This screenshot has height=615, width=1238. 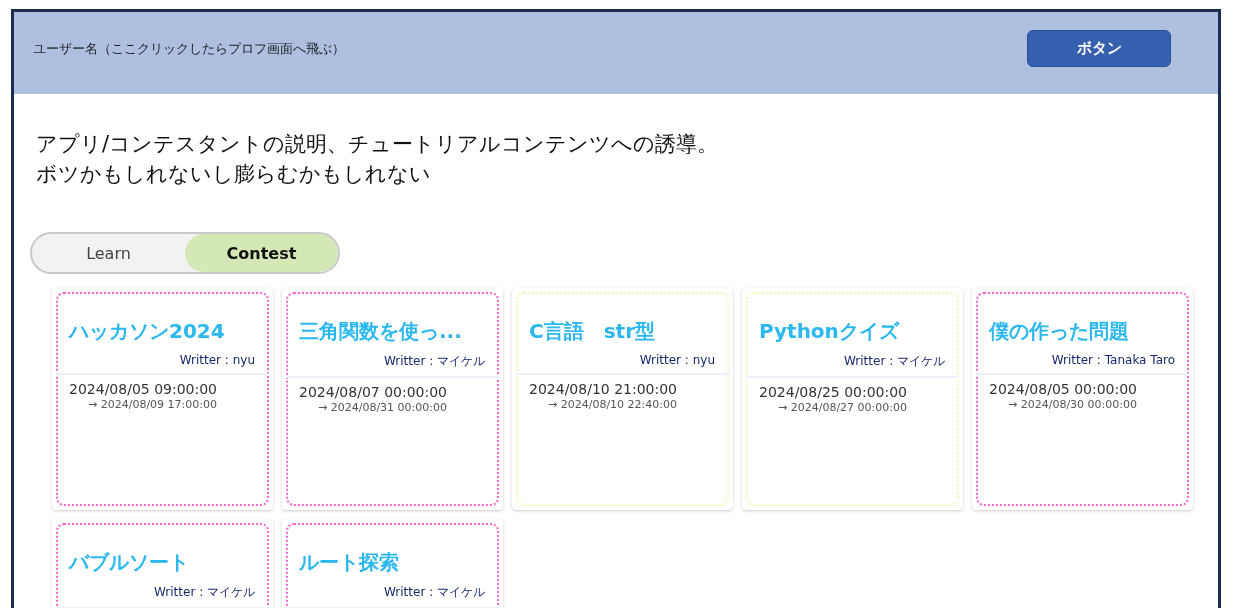 What do you see at coordinates (1072, 404) in the screenshot?
I see `end-datetime: → 2024/08/30 00:00:00` at bounding box center [1072, 404].